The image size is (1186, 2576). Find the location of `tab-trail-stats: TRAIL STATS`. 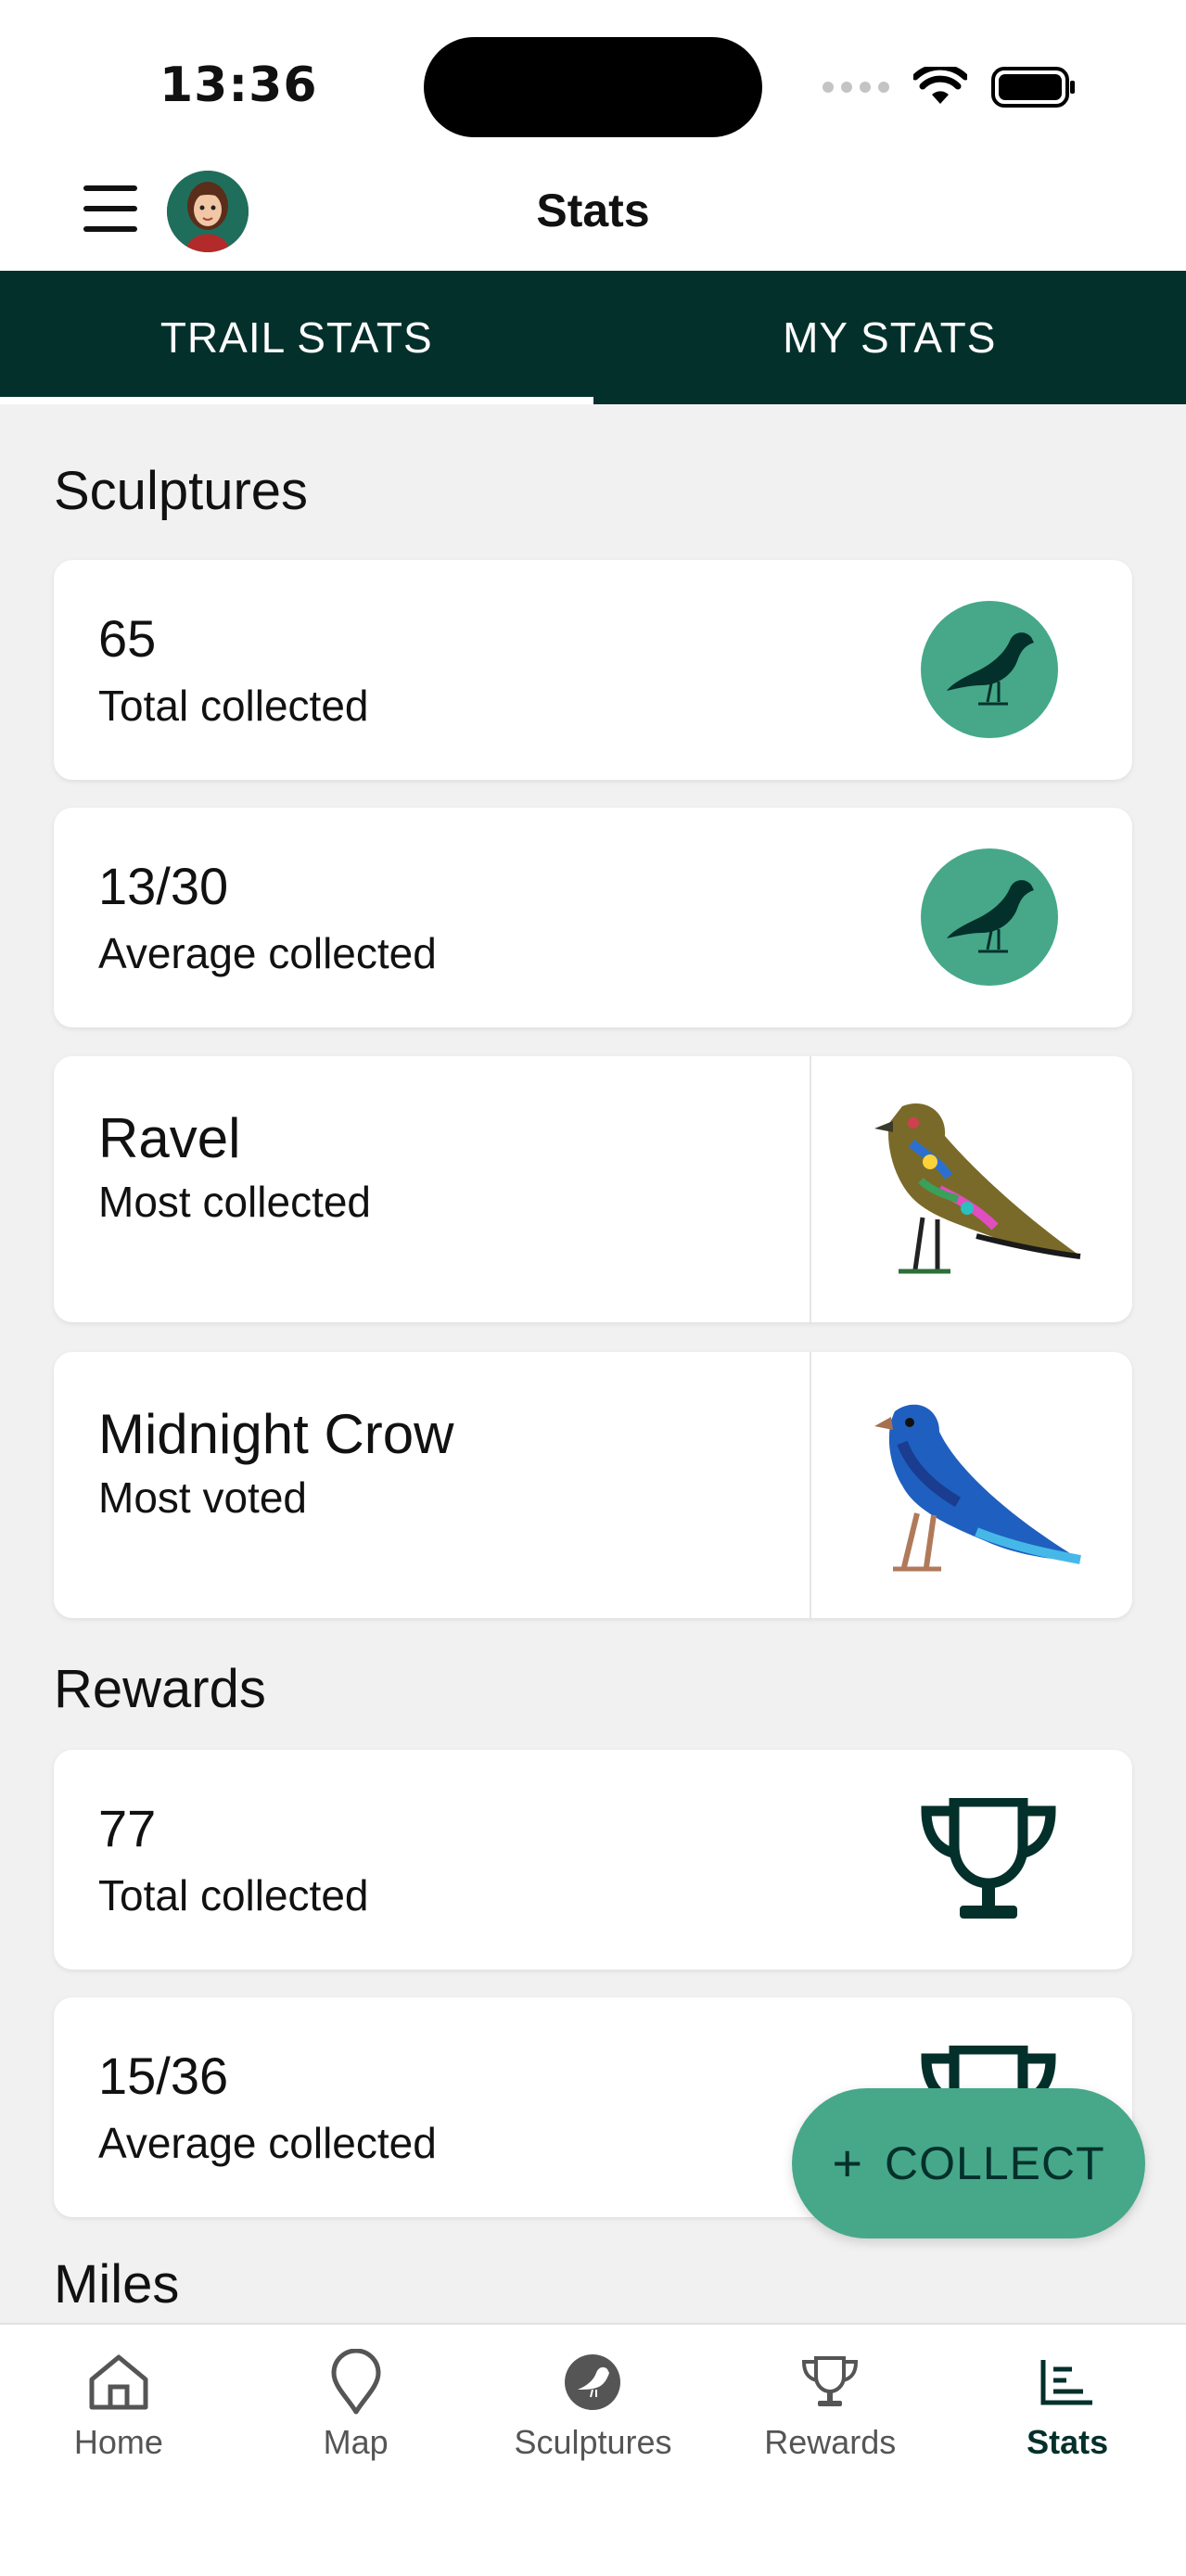

tab-trail-stats: TRAIL STATS is located at coordinates (296, 338).